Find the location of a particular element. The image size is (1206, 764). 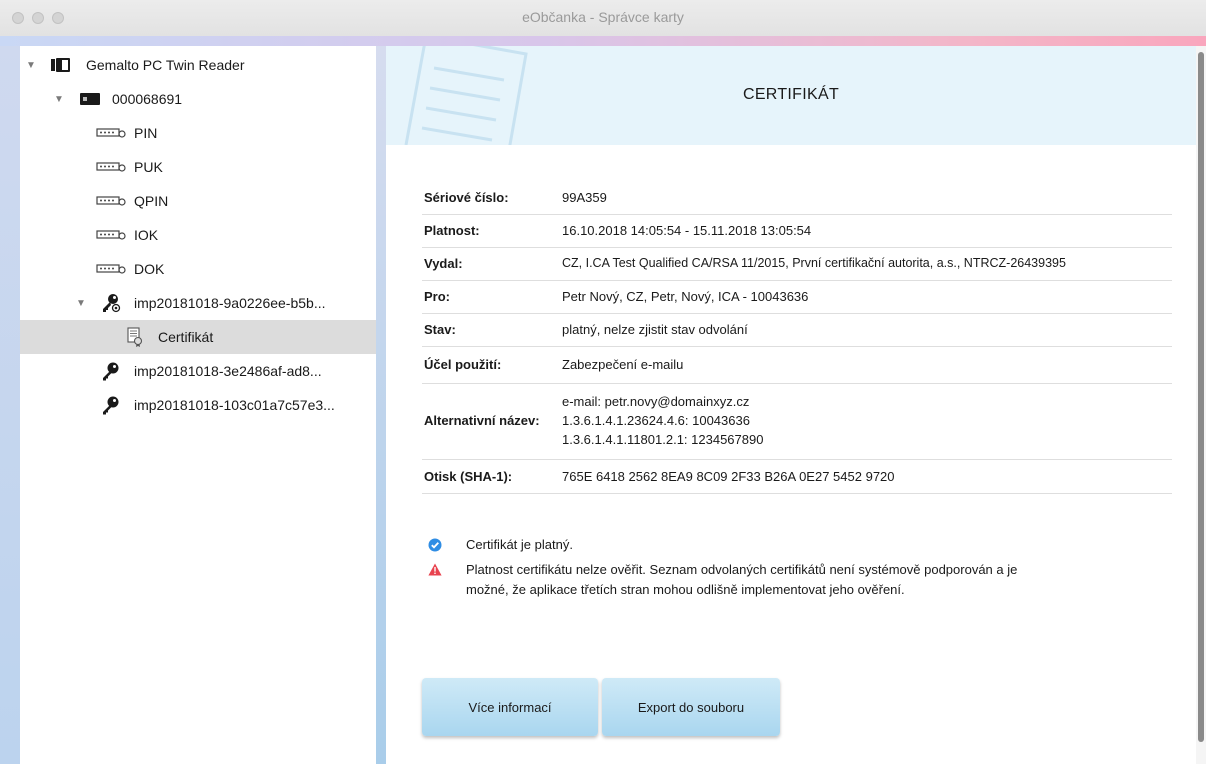

field-label: Otisk (SHA-1): is located at coordinates (468, 476).